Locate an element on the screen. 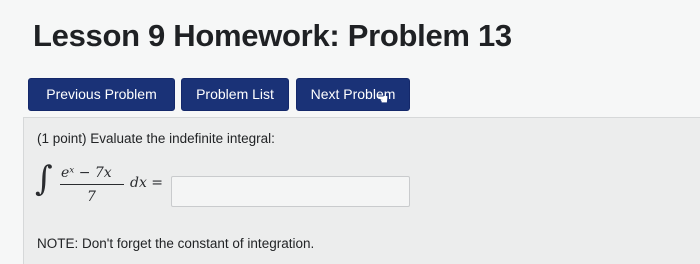 The width and height of the screenshot is (700, 264). previous-problem-button: Previous Problem is located at coordinates (101, 94).